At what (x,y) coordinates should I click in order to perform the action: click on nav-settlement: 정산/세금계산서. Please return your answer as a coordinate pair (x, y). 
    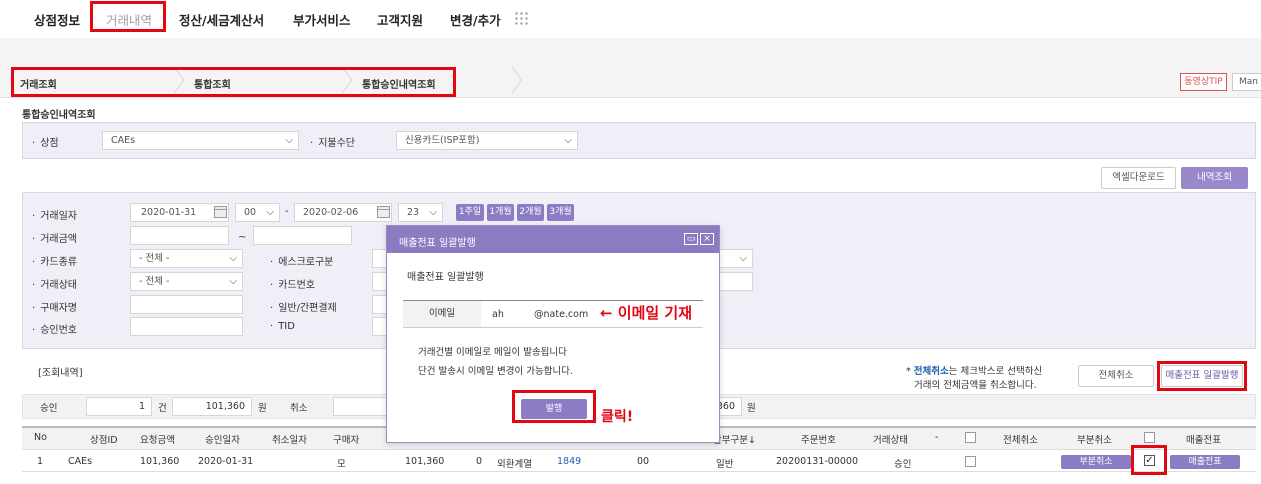
    Looking at the image, I should click on (221, 19).